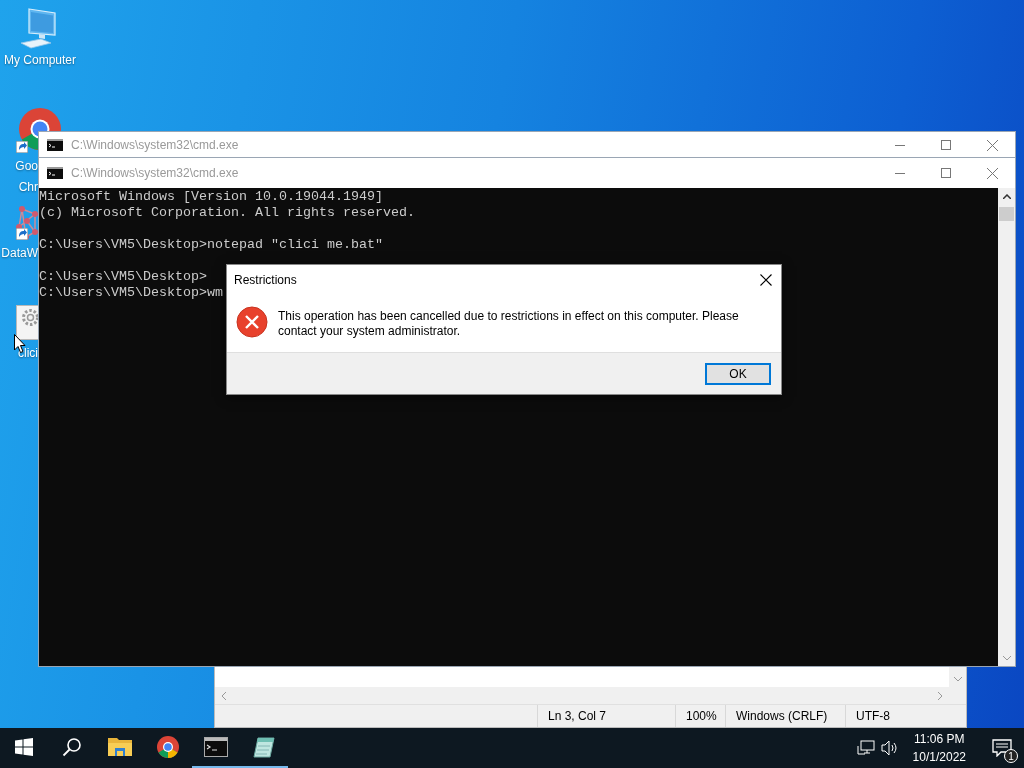 This screenshot has width=1024, height=768. What do you see at coordinates (1011, 756) in the screenshot?
I see `notification-badge: 1` at bounding box center [1011, 756].